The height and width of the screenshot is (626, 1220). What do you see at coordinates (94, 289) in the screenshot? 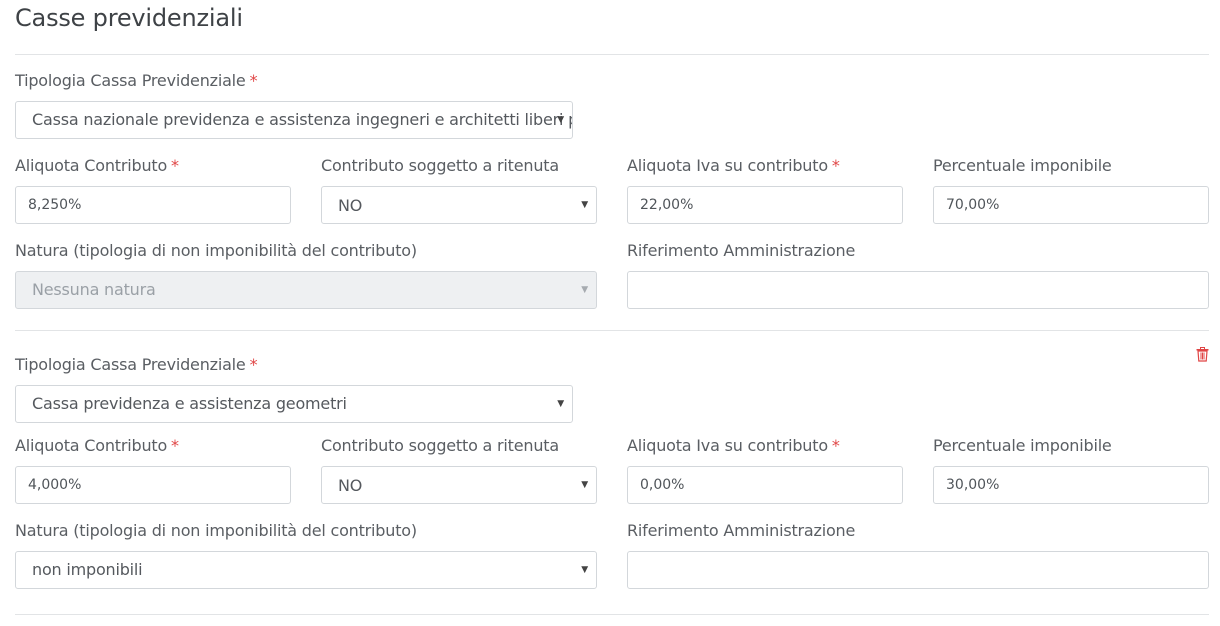
I see `natura-value: Nessuna natura` at bounding box center [94, 289].